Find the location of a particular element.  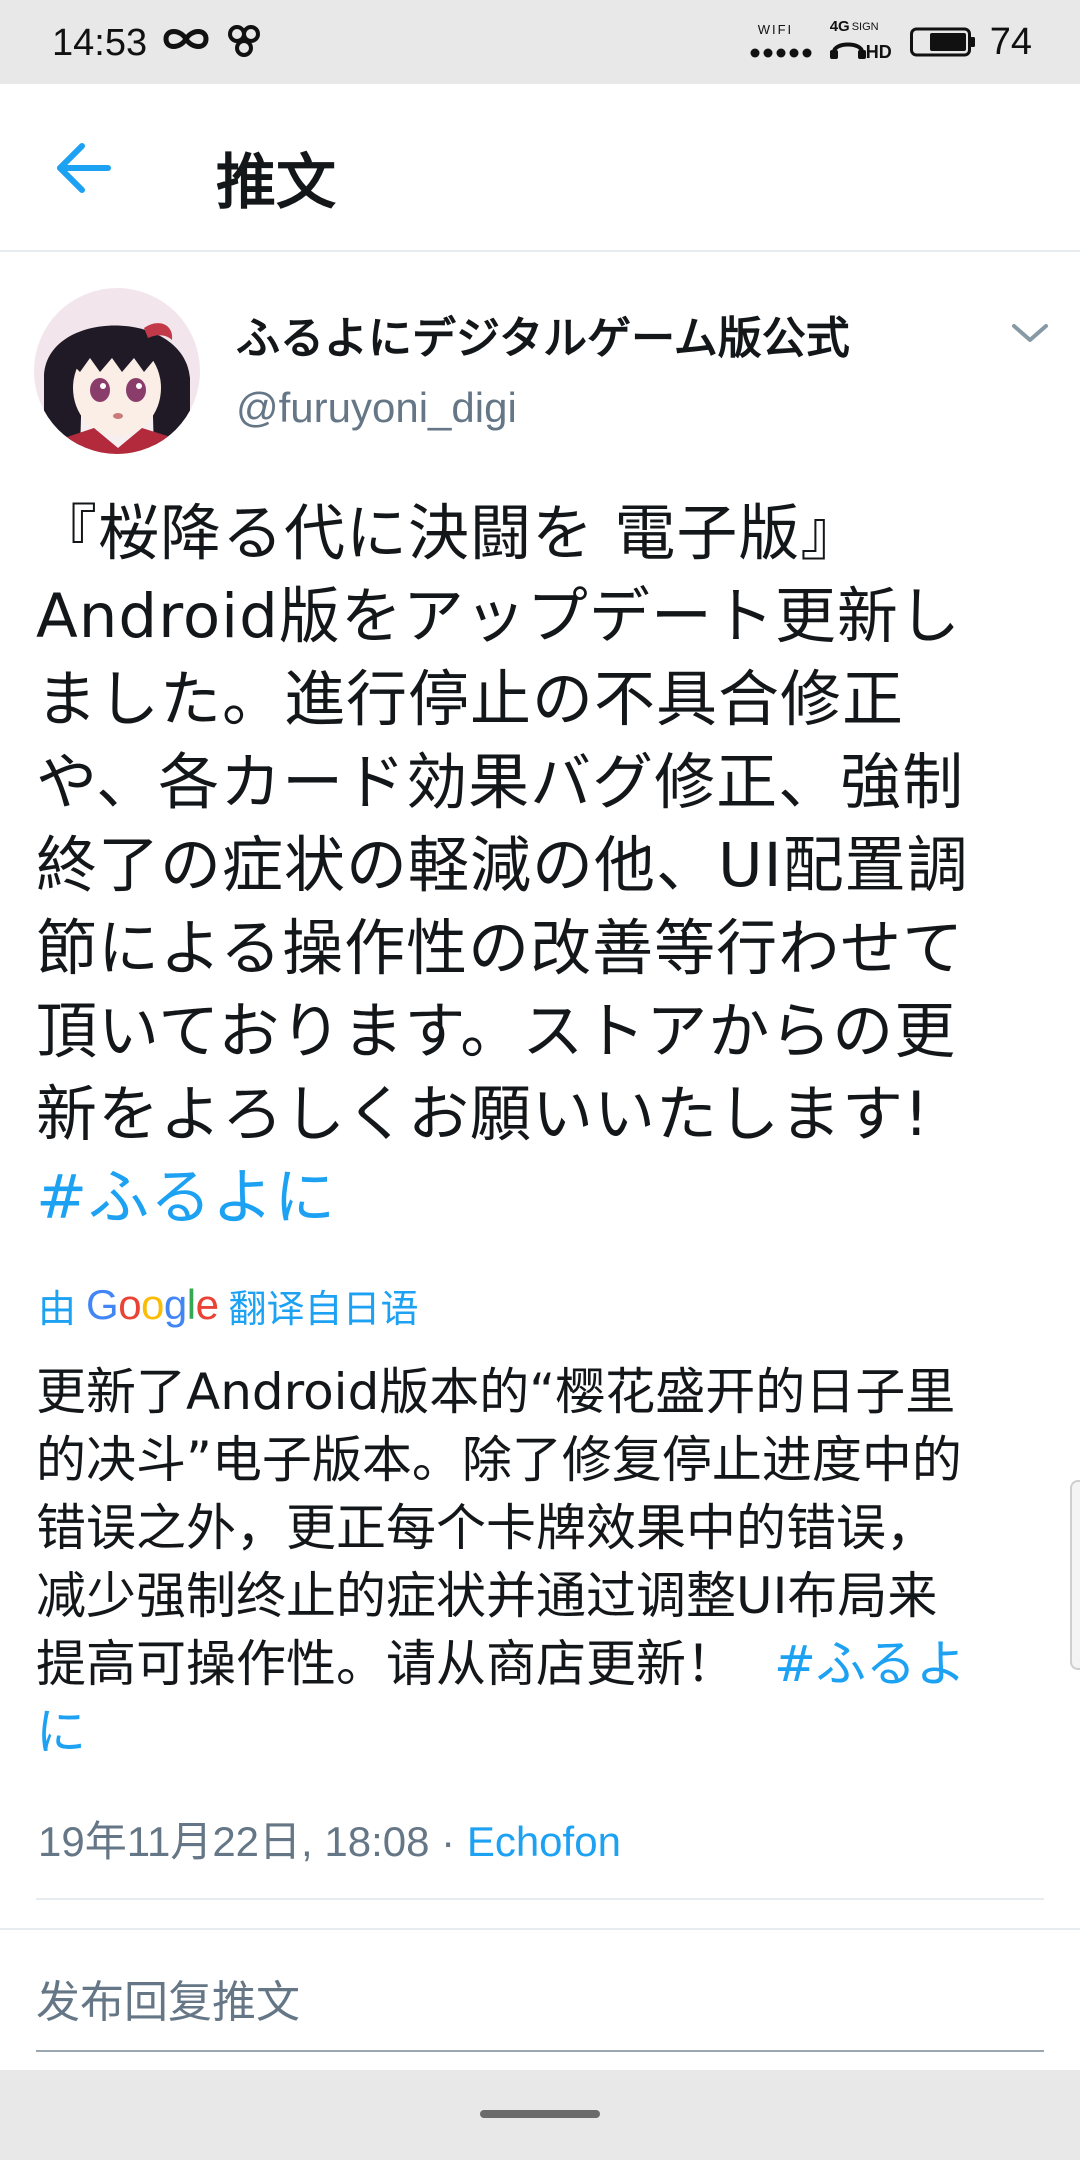

tweet-text-line: や、各カード効果バグ修正、強制 is located at coordinates (500, 782).